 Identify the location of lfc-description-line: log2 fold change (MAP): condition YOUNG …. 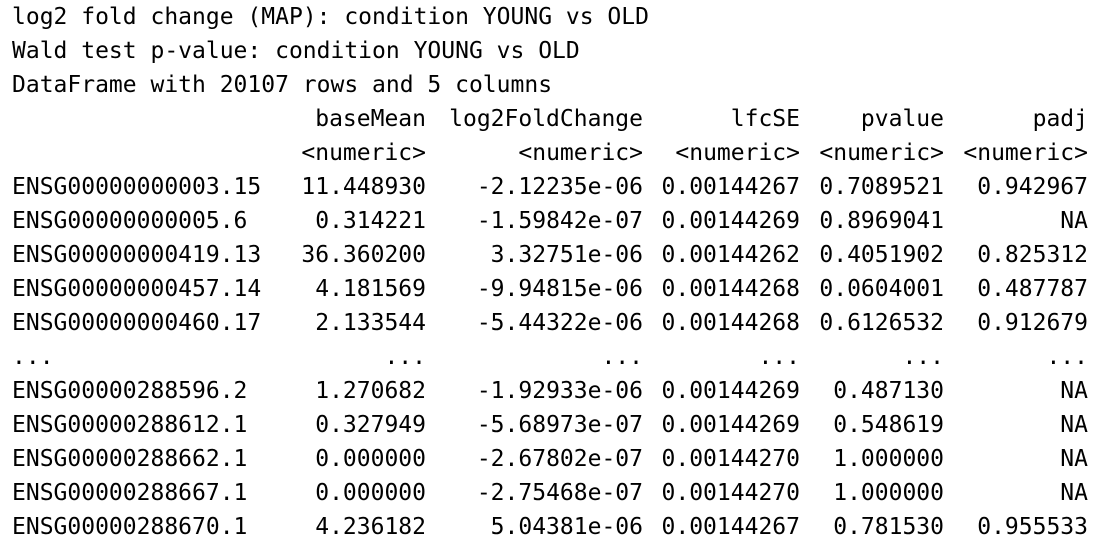
(330, 17).